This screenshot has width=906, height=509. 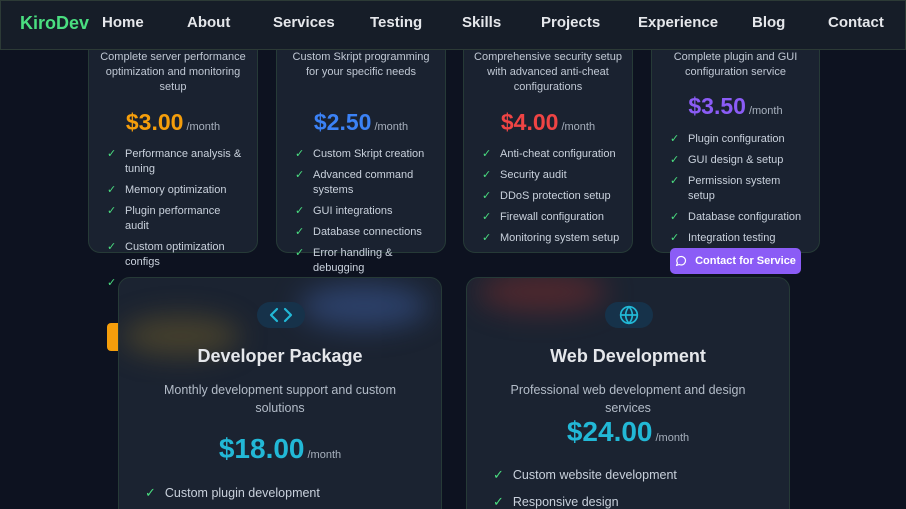 I want to click on plan-feature: ✓ Performance analysis & tuning, so click(x=174, y=161).